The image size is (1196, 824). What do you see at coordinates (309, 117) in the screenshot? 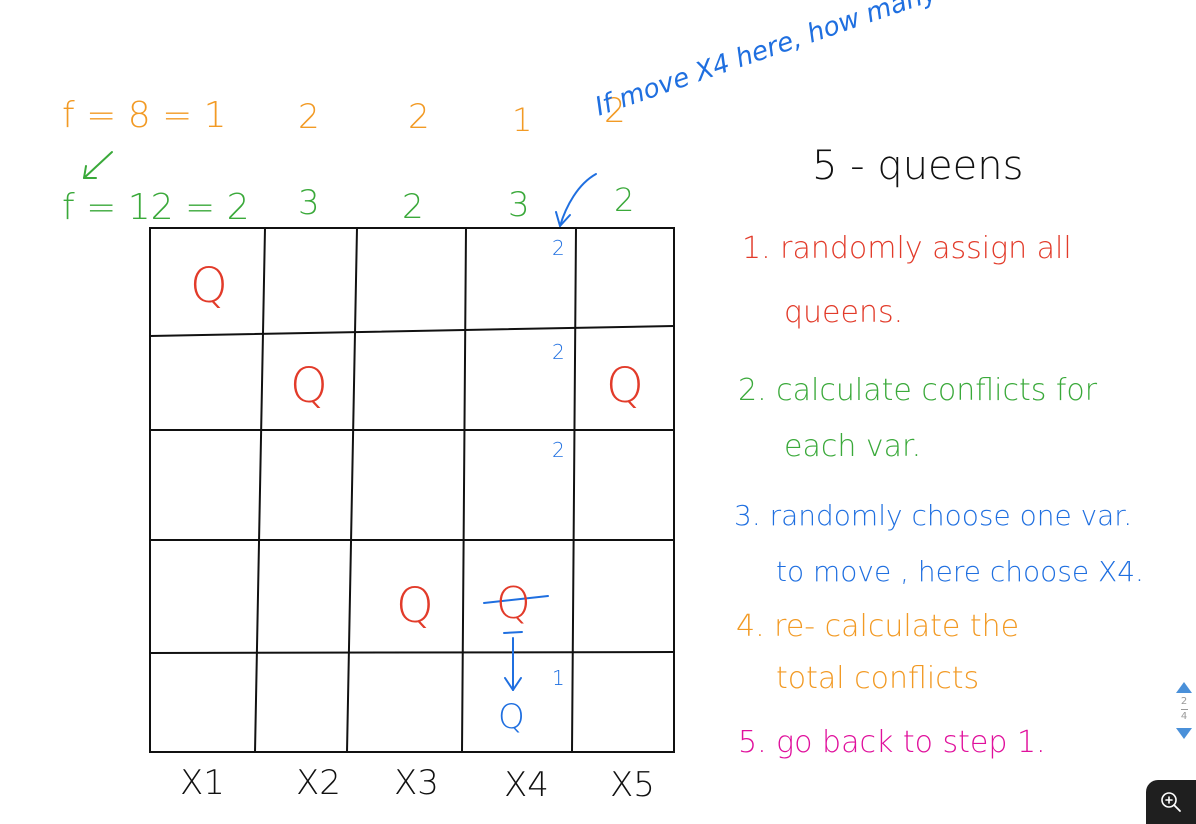
I see `orange-count-x2: 2` at bounding box center [309, 117].